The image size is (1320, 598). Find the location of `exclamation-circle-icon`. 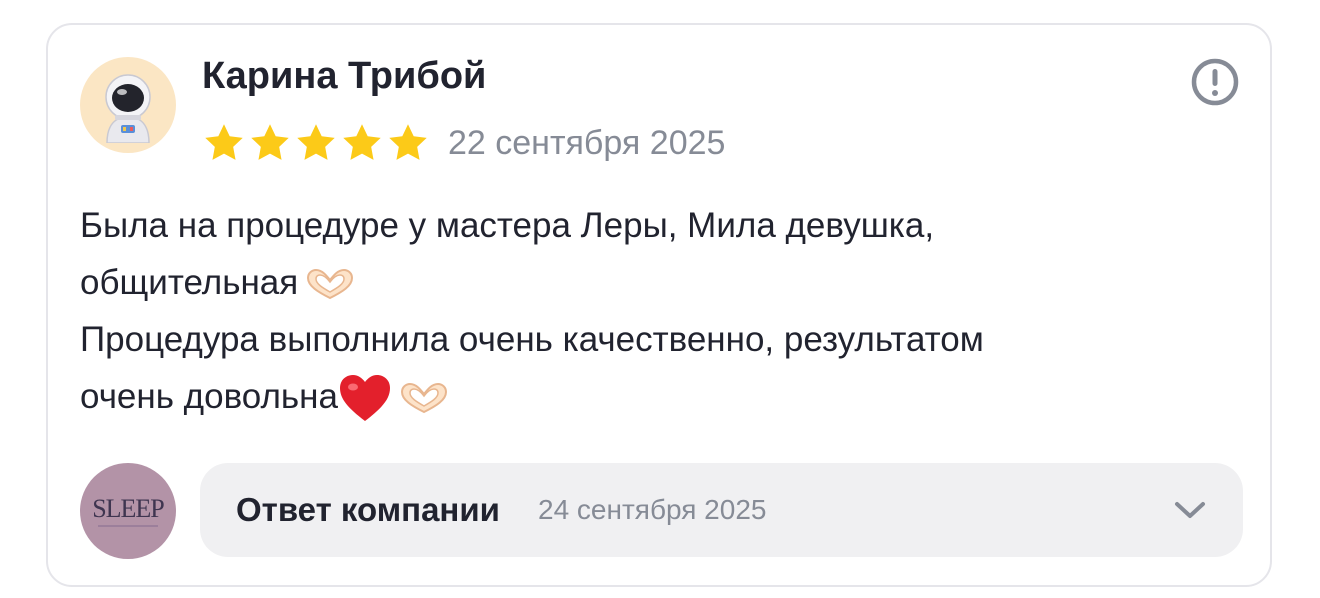

exclamation-circle-icon is located at coordinates (1215, 82).